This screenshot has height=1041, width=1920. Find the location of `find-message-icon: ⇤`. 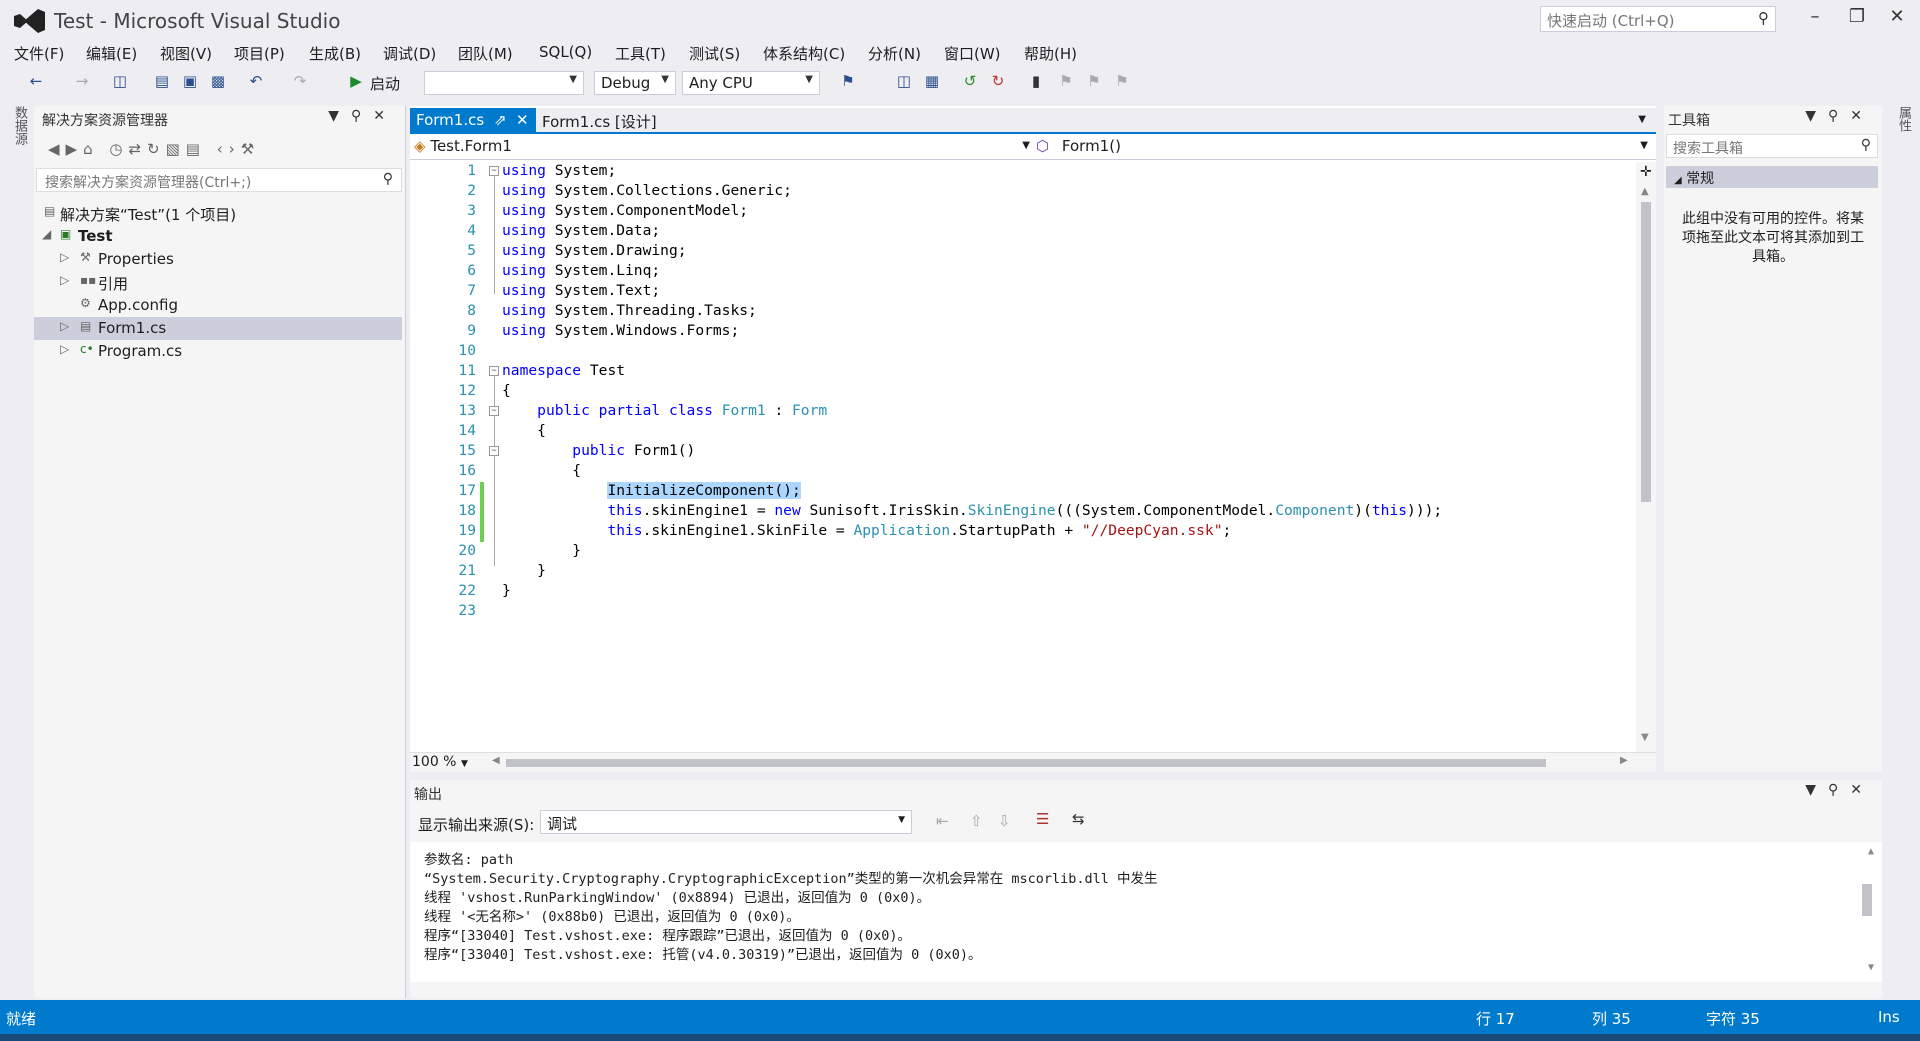

find-message-icon: ⇤ is located at coordinates (942, 821).